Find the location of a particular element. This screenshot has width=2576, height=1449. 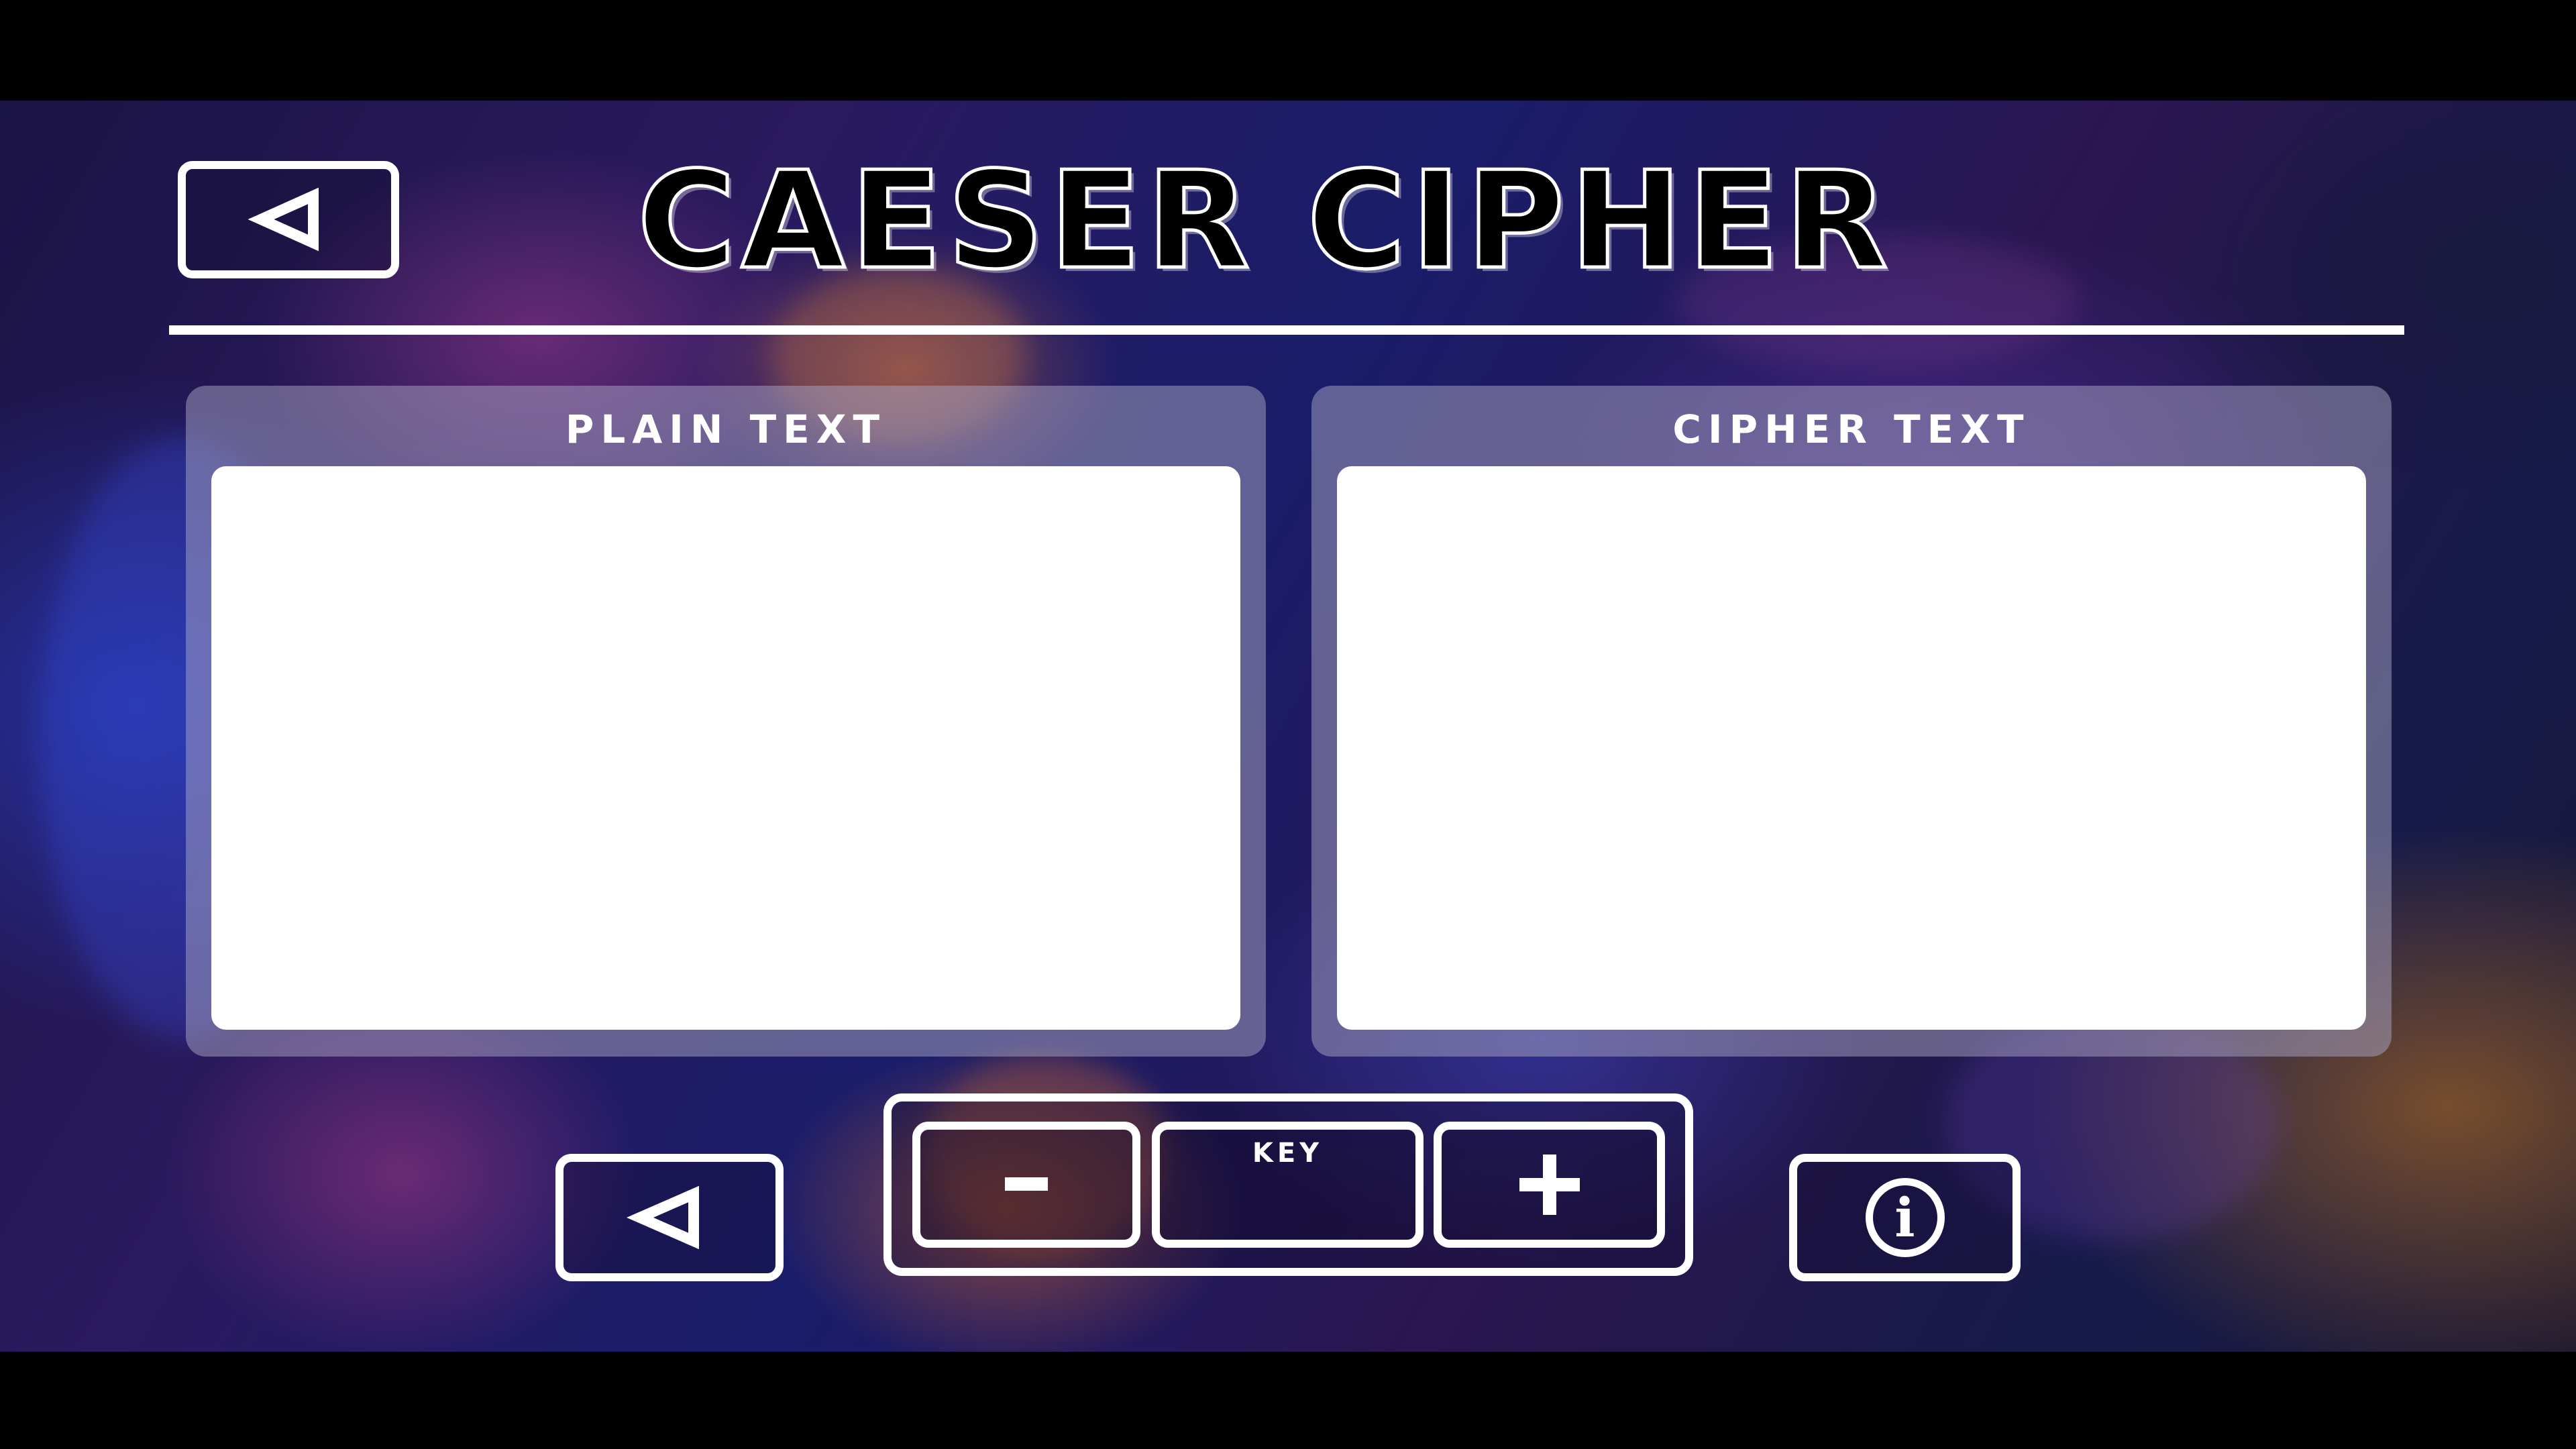

minus-icon is located at coordinates (1026, 1185).